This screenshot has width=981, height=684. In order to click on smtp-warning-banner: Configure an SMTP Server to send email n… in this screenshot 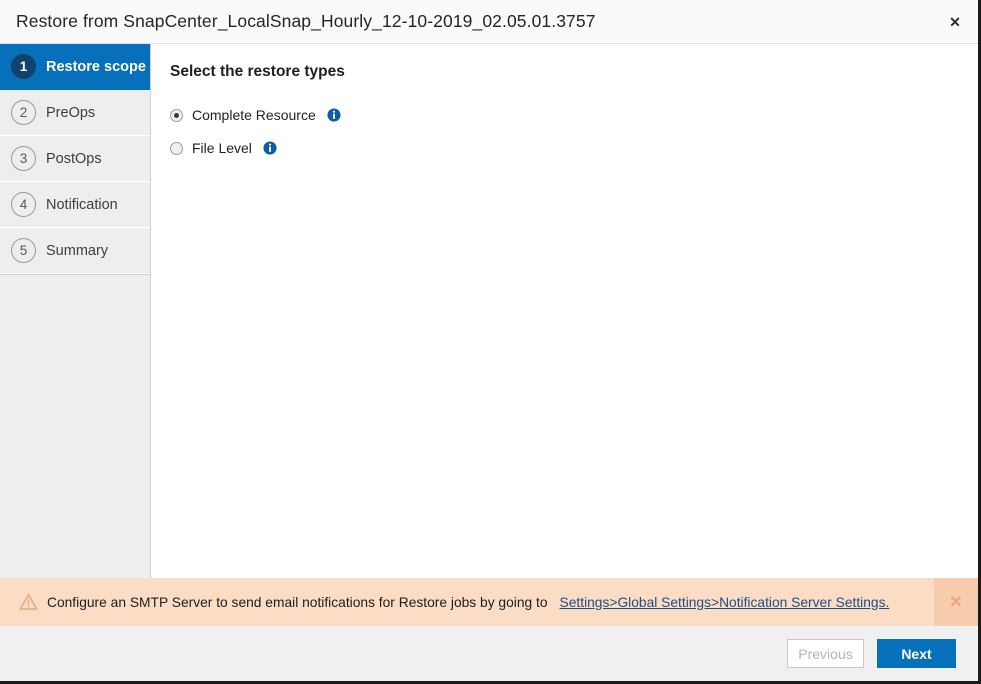, I will do `click(489, 602)`.